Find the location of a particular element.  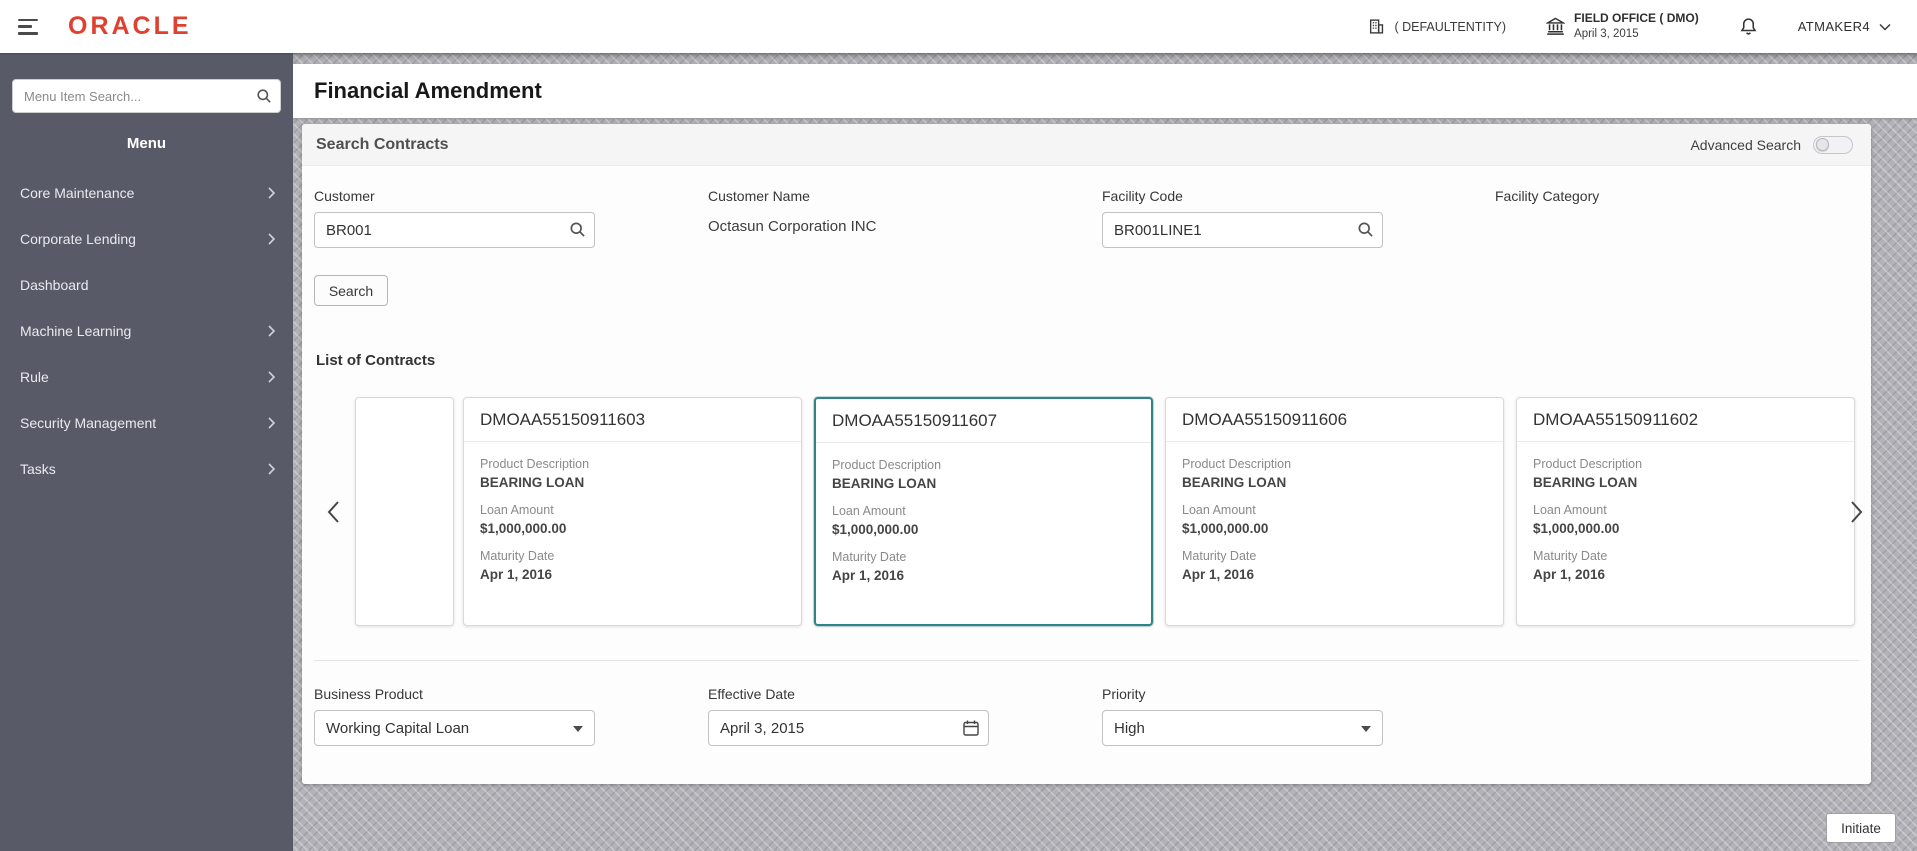

menu-search-input is located at coordinates (146, 96).